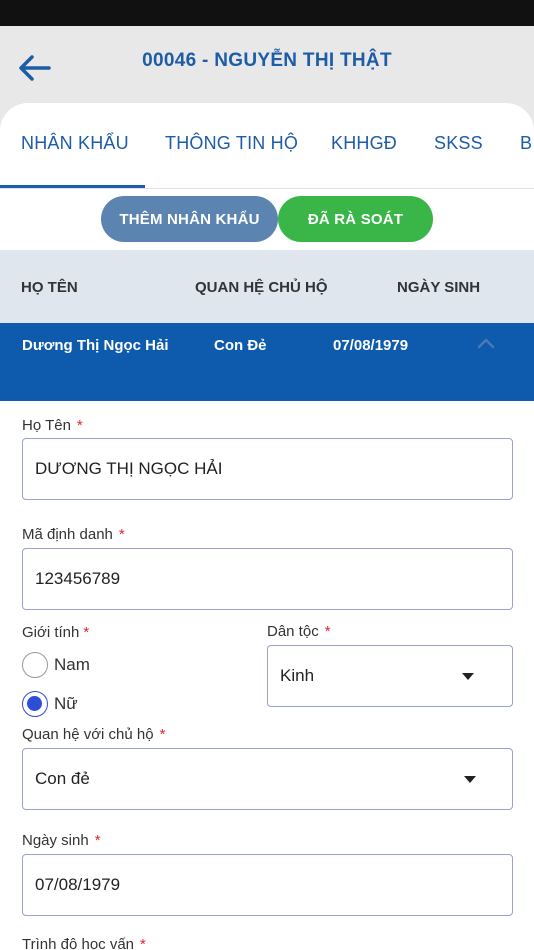  Describe the element at coordinates (94, 734) in the screenshot. I see `relation-label: Quan hệ với chủ hộ *` at that location.